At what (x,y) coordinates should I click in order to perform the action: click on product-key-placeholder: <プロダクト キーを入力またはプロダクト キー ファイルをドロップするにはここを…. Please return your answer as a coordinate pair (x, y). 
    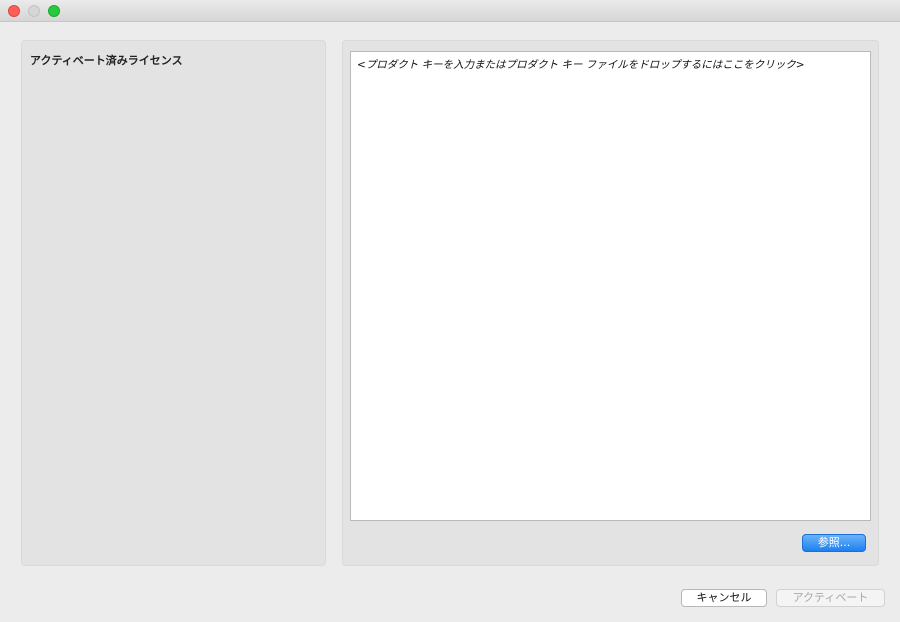
    Looking at the image, I should click on (581, 65).